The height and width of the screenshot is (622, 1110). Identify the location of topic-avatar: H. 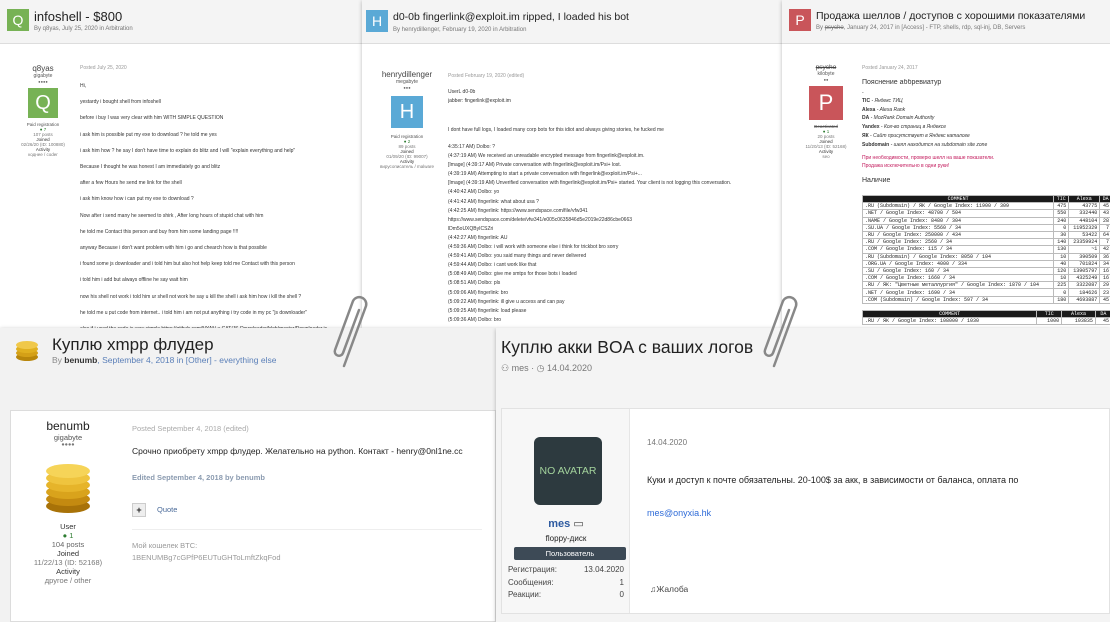
(377, 21).